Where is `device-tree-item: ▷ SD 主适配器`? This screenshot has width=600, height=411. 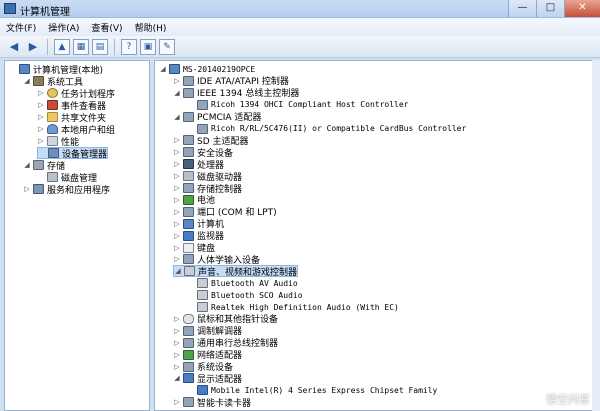
device-tree-item: ▷ SD 主适配器 is located at coordinates (211, 140).